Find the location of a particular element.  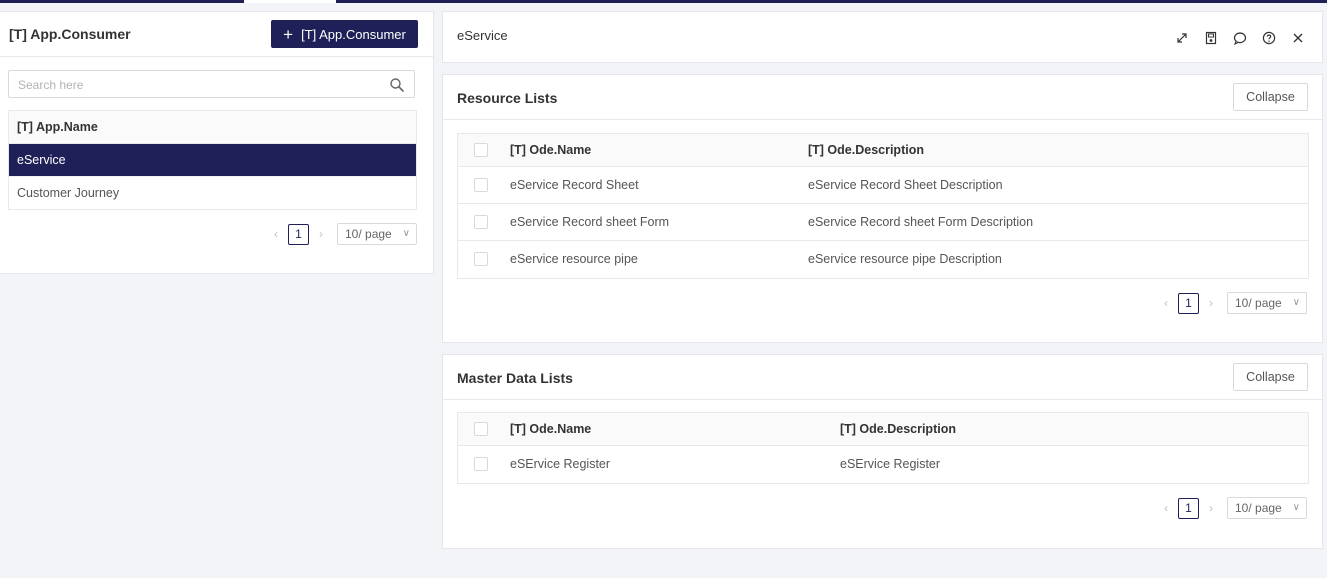

add-button-label: [T] App.Consumer is located at coordinates (353, 34).